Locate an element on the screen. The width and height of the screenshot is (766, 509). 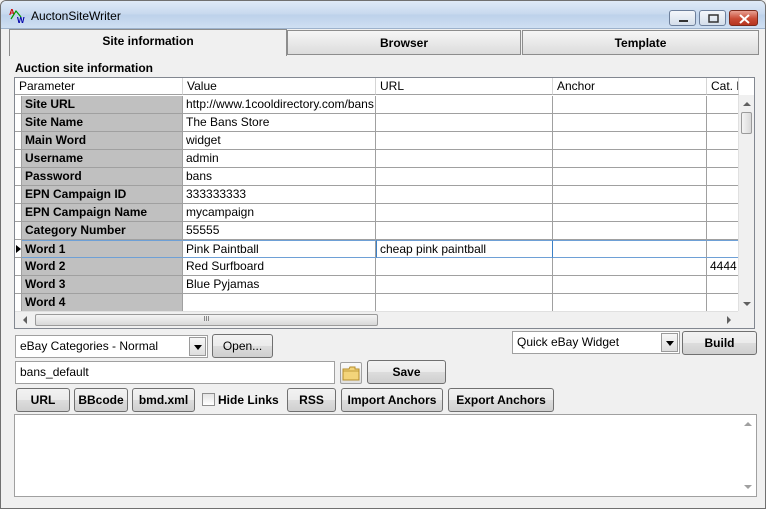
browse-folder-button is located at coordinates (351, 373).